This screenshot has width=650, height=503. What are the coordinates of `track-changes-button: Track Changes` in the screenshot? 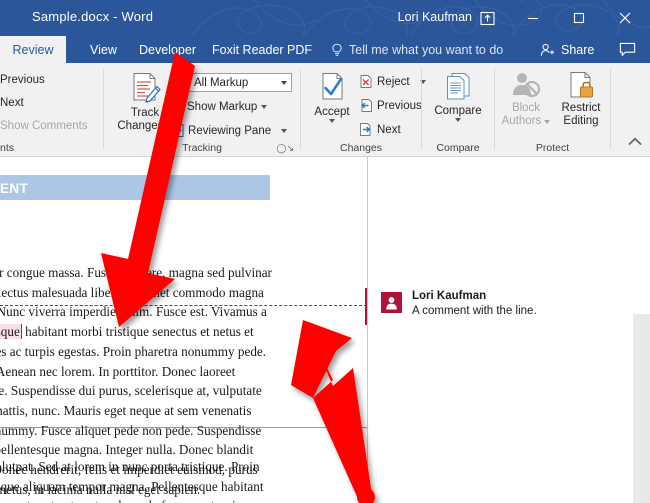 It's located at (145, 102).